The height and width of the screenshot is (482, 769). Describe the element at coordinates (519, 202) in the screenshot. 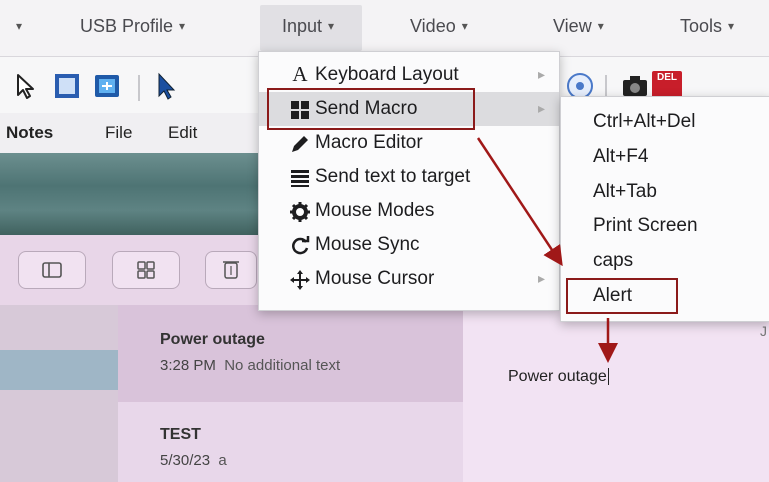

I see `arrow-to-alert` at that location.